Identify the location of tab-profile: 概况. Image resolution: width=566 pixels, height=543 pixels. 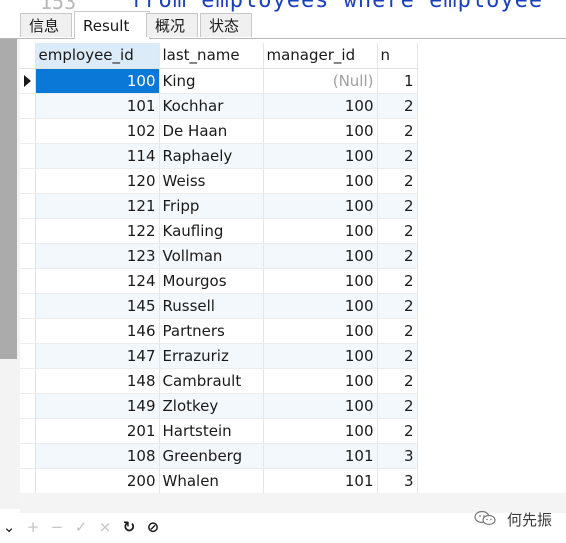
(172, 25).